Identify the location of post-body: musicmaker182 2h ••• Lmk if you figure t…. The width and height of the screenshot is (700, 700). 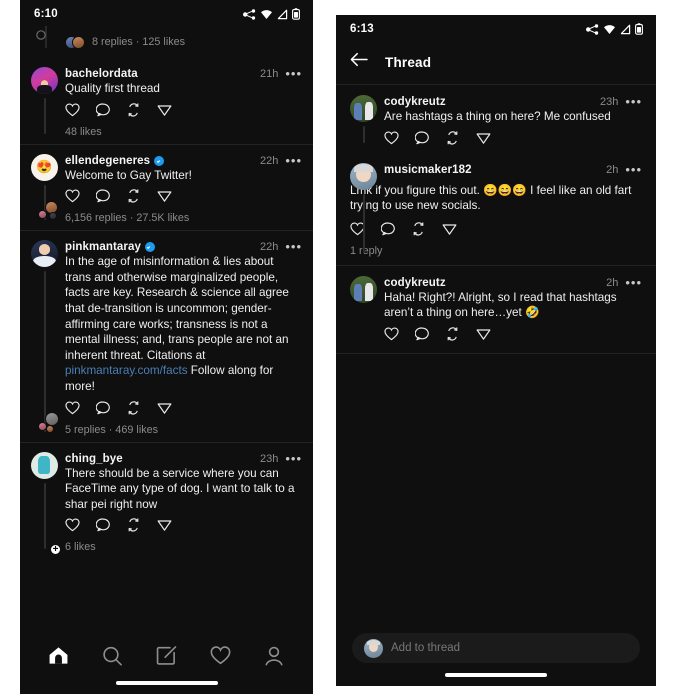
(496, 210).